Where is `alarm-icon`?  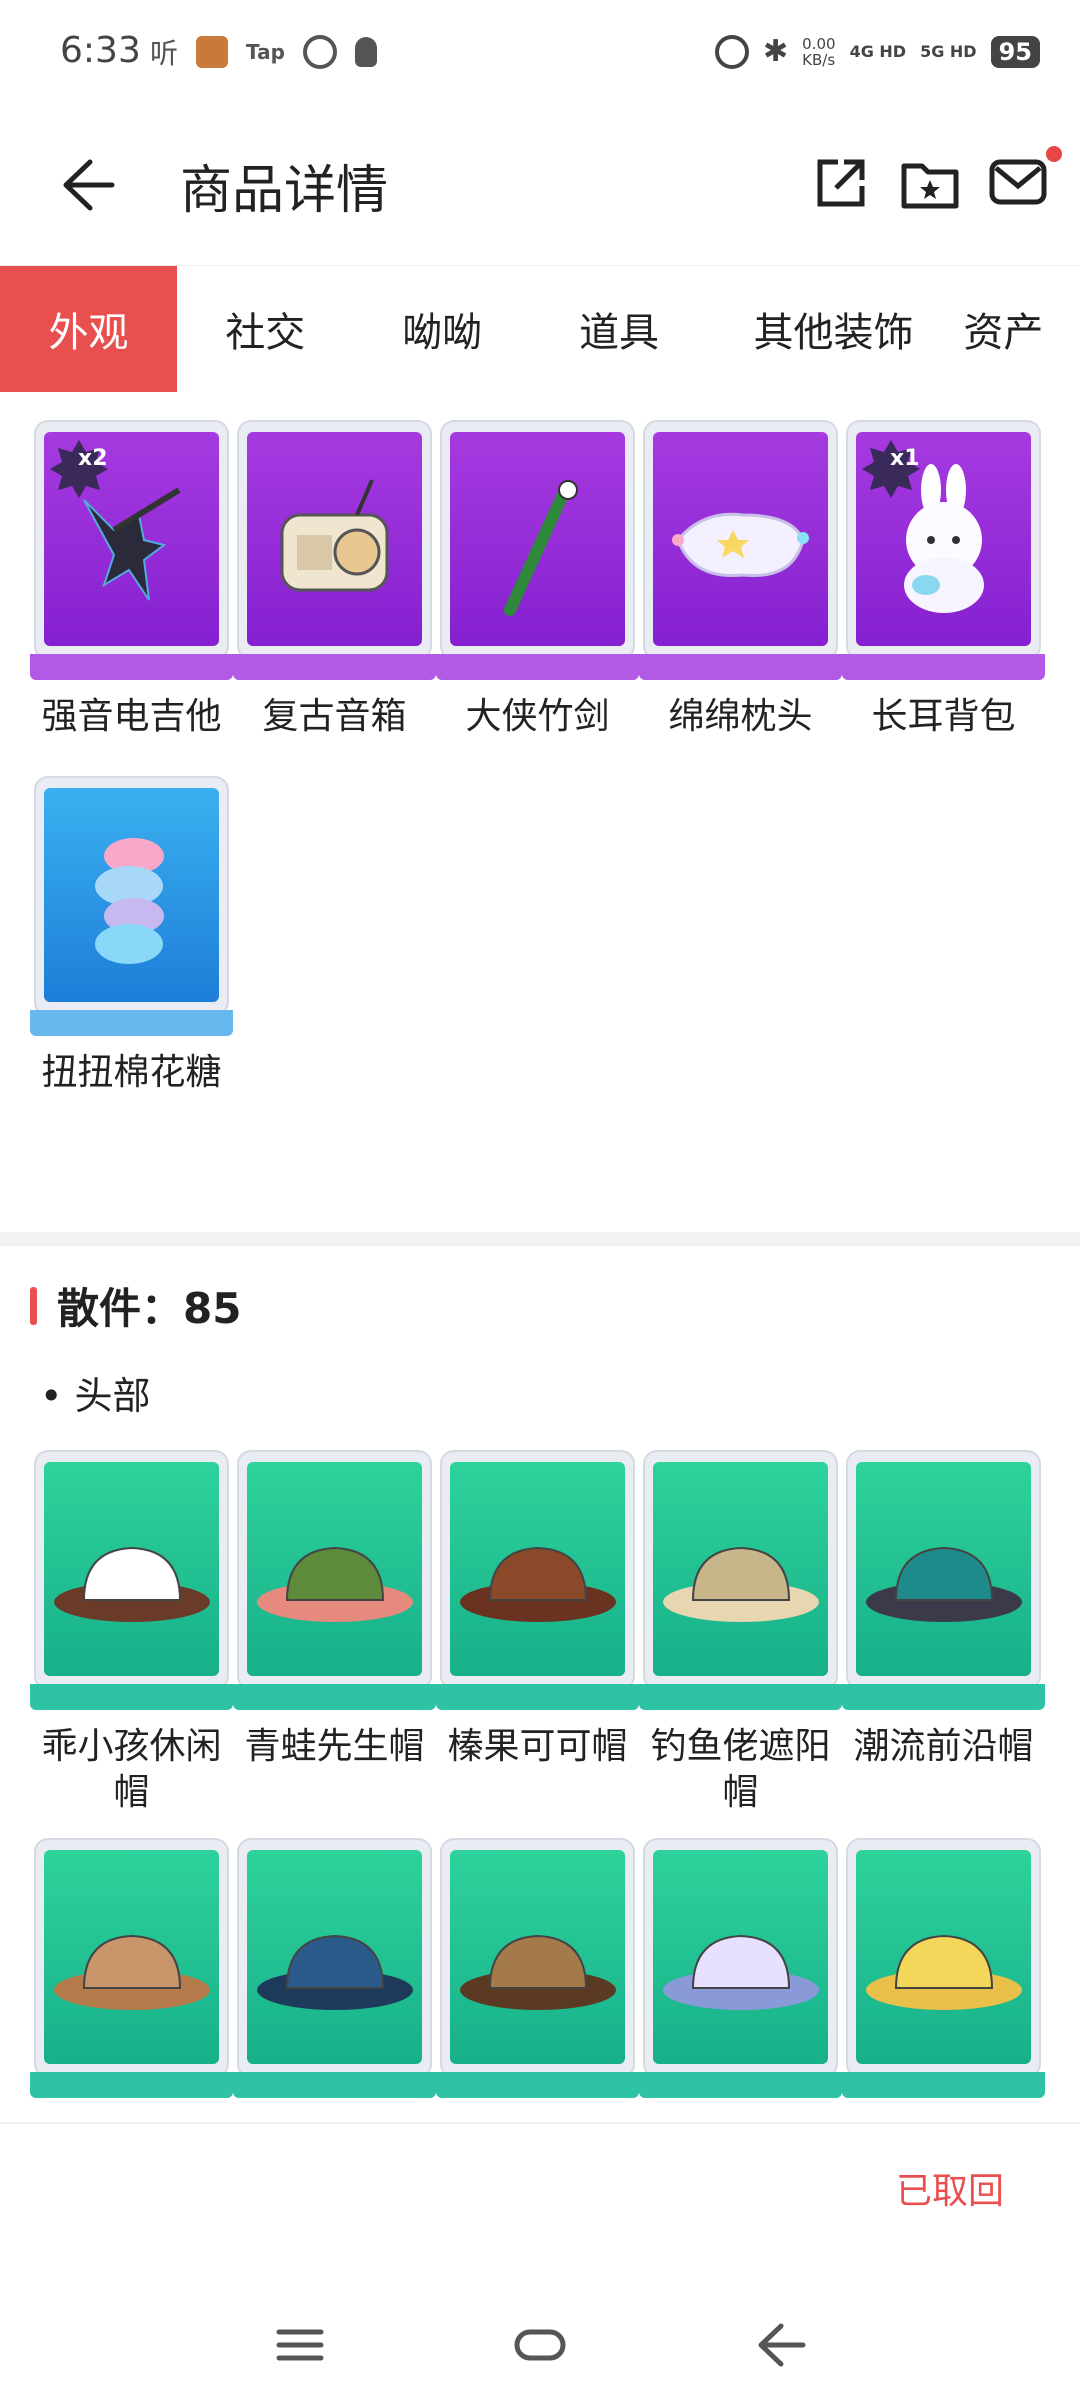 alarm-icon is located at coordinates (732, 51).